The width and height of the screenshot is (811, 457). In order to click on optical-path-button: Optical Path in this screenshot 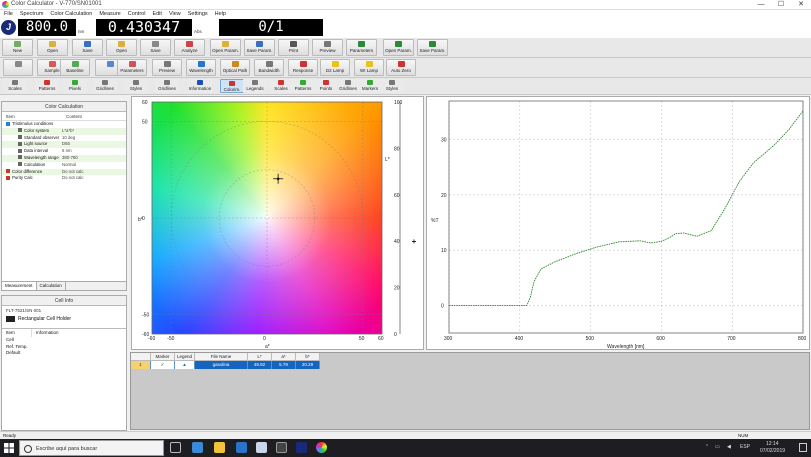, I will do `click(235, 67)`.